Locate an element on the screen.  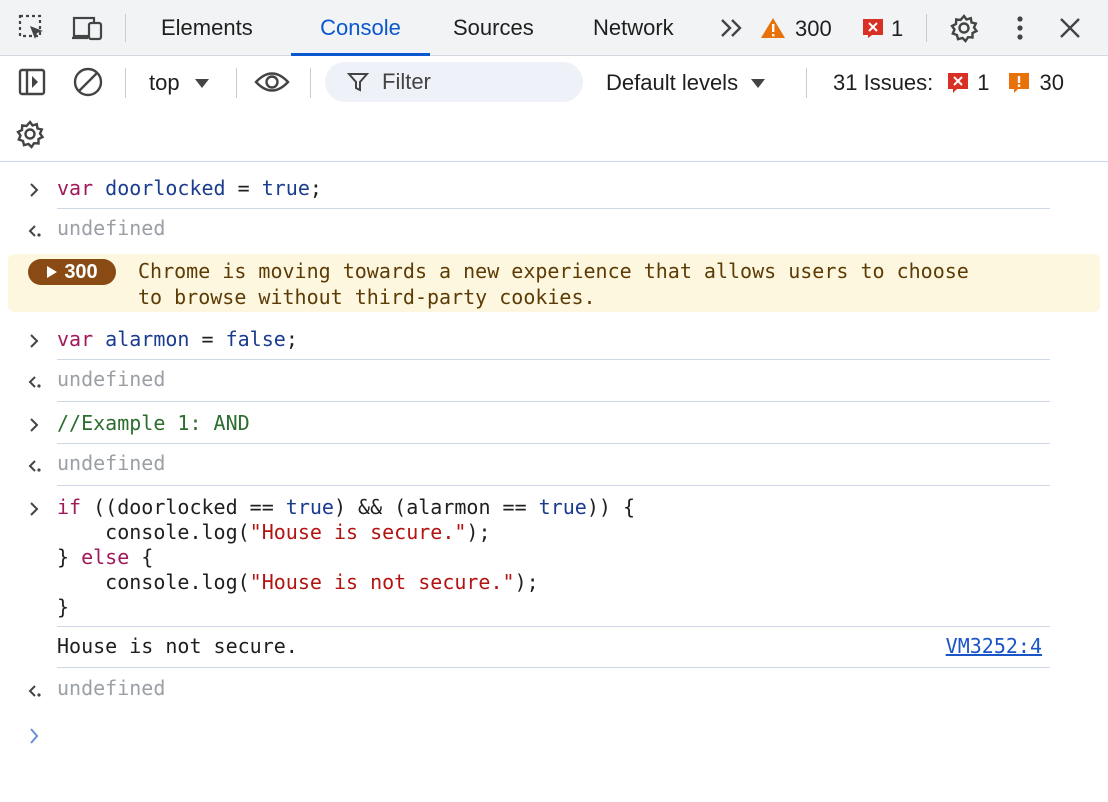
tab-network-label: Network is located at coordinates (633, 27).